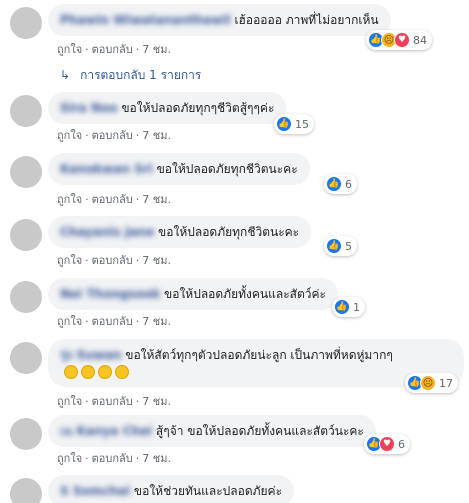  Describe the element at coordinates (106, 431) in the screenshot. I see `commenter-name: เน Kanya Chai` at that location.